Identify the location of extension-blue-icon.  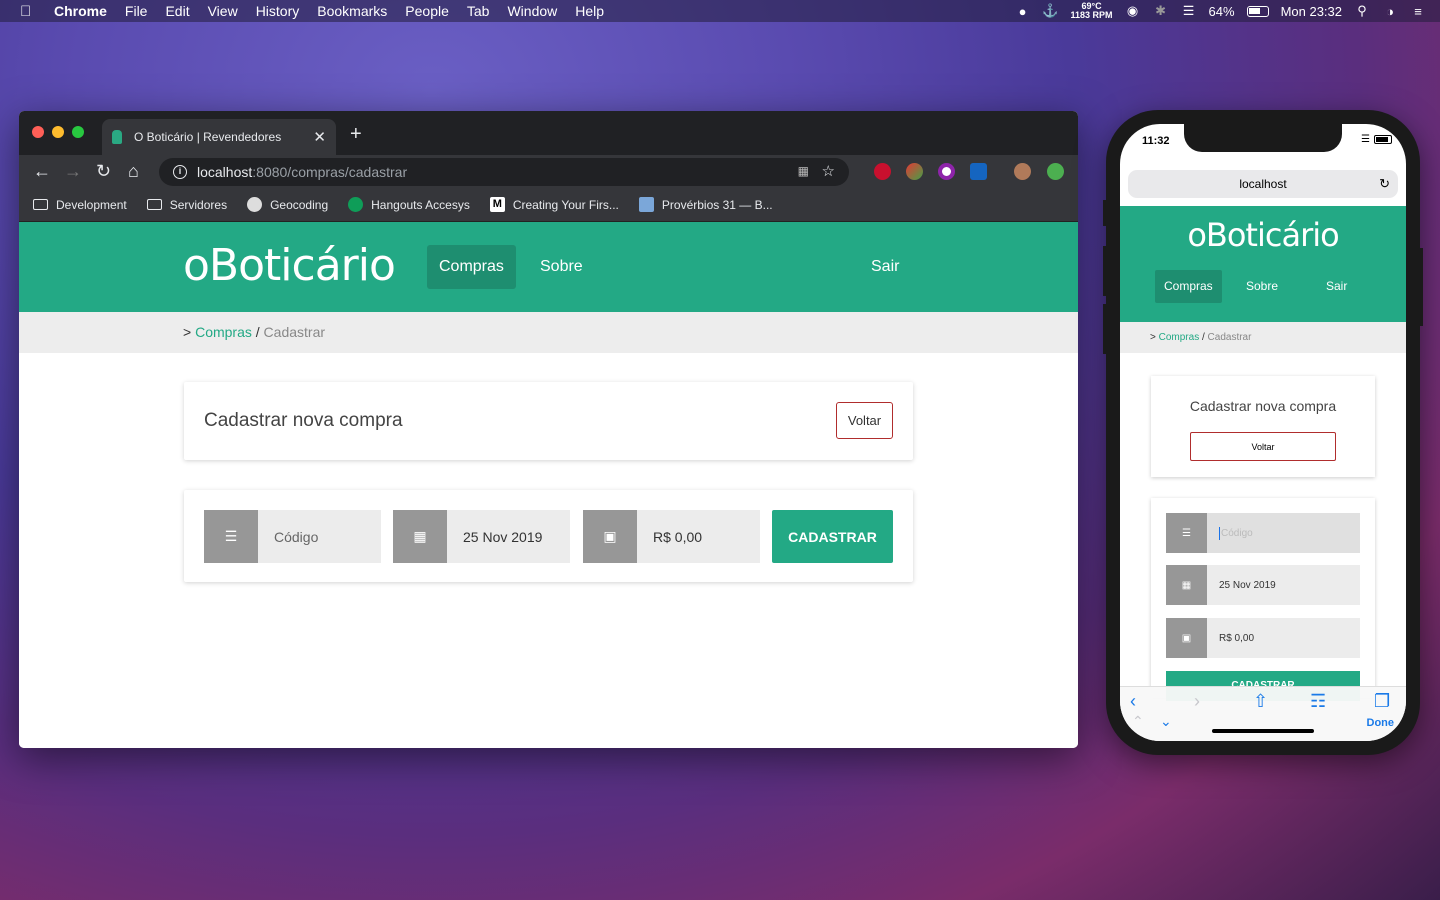
(978, 171).